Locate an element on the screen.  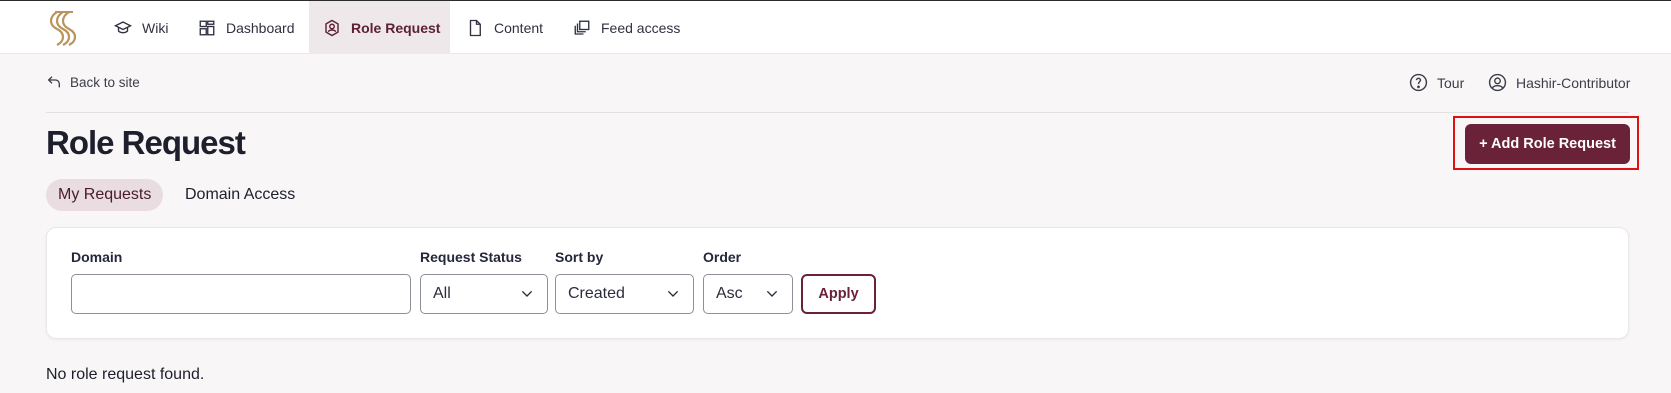
back-label: Back to site is located at coordinates (105, 82).